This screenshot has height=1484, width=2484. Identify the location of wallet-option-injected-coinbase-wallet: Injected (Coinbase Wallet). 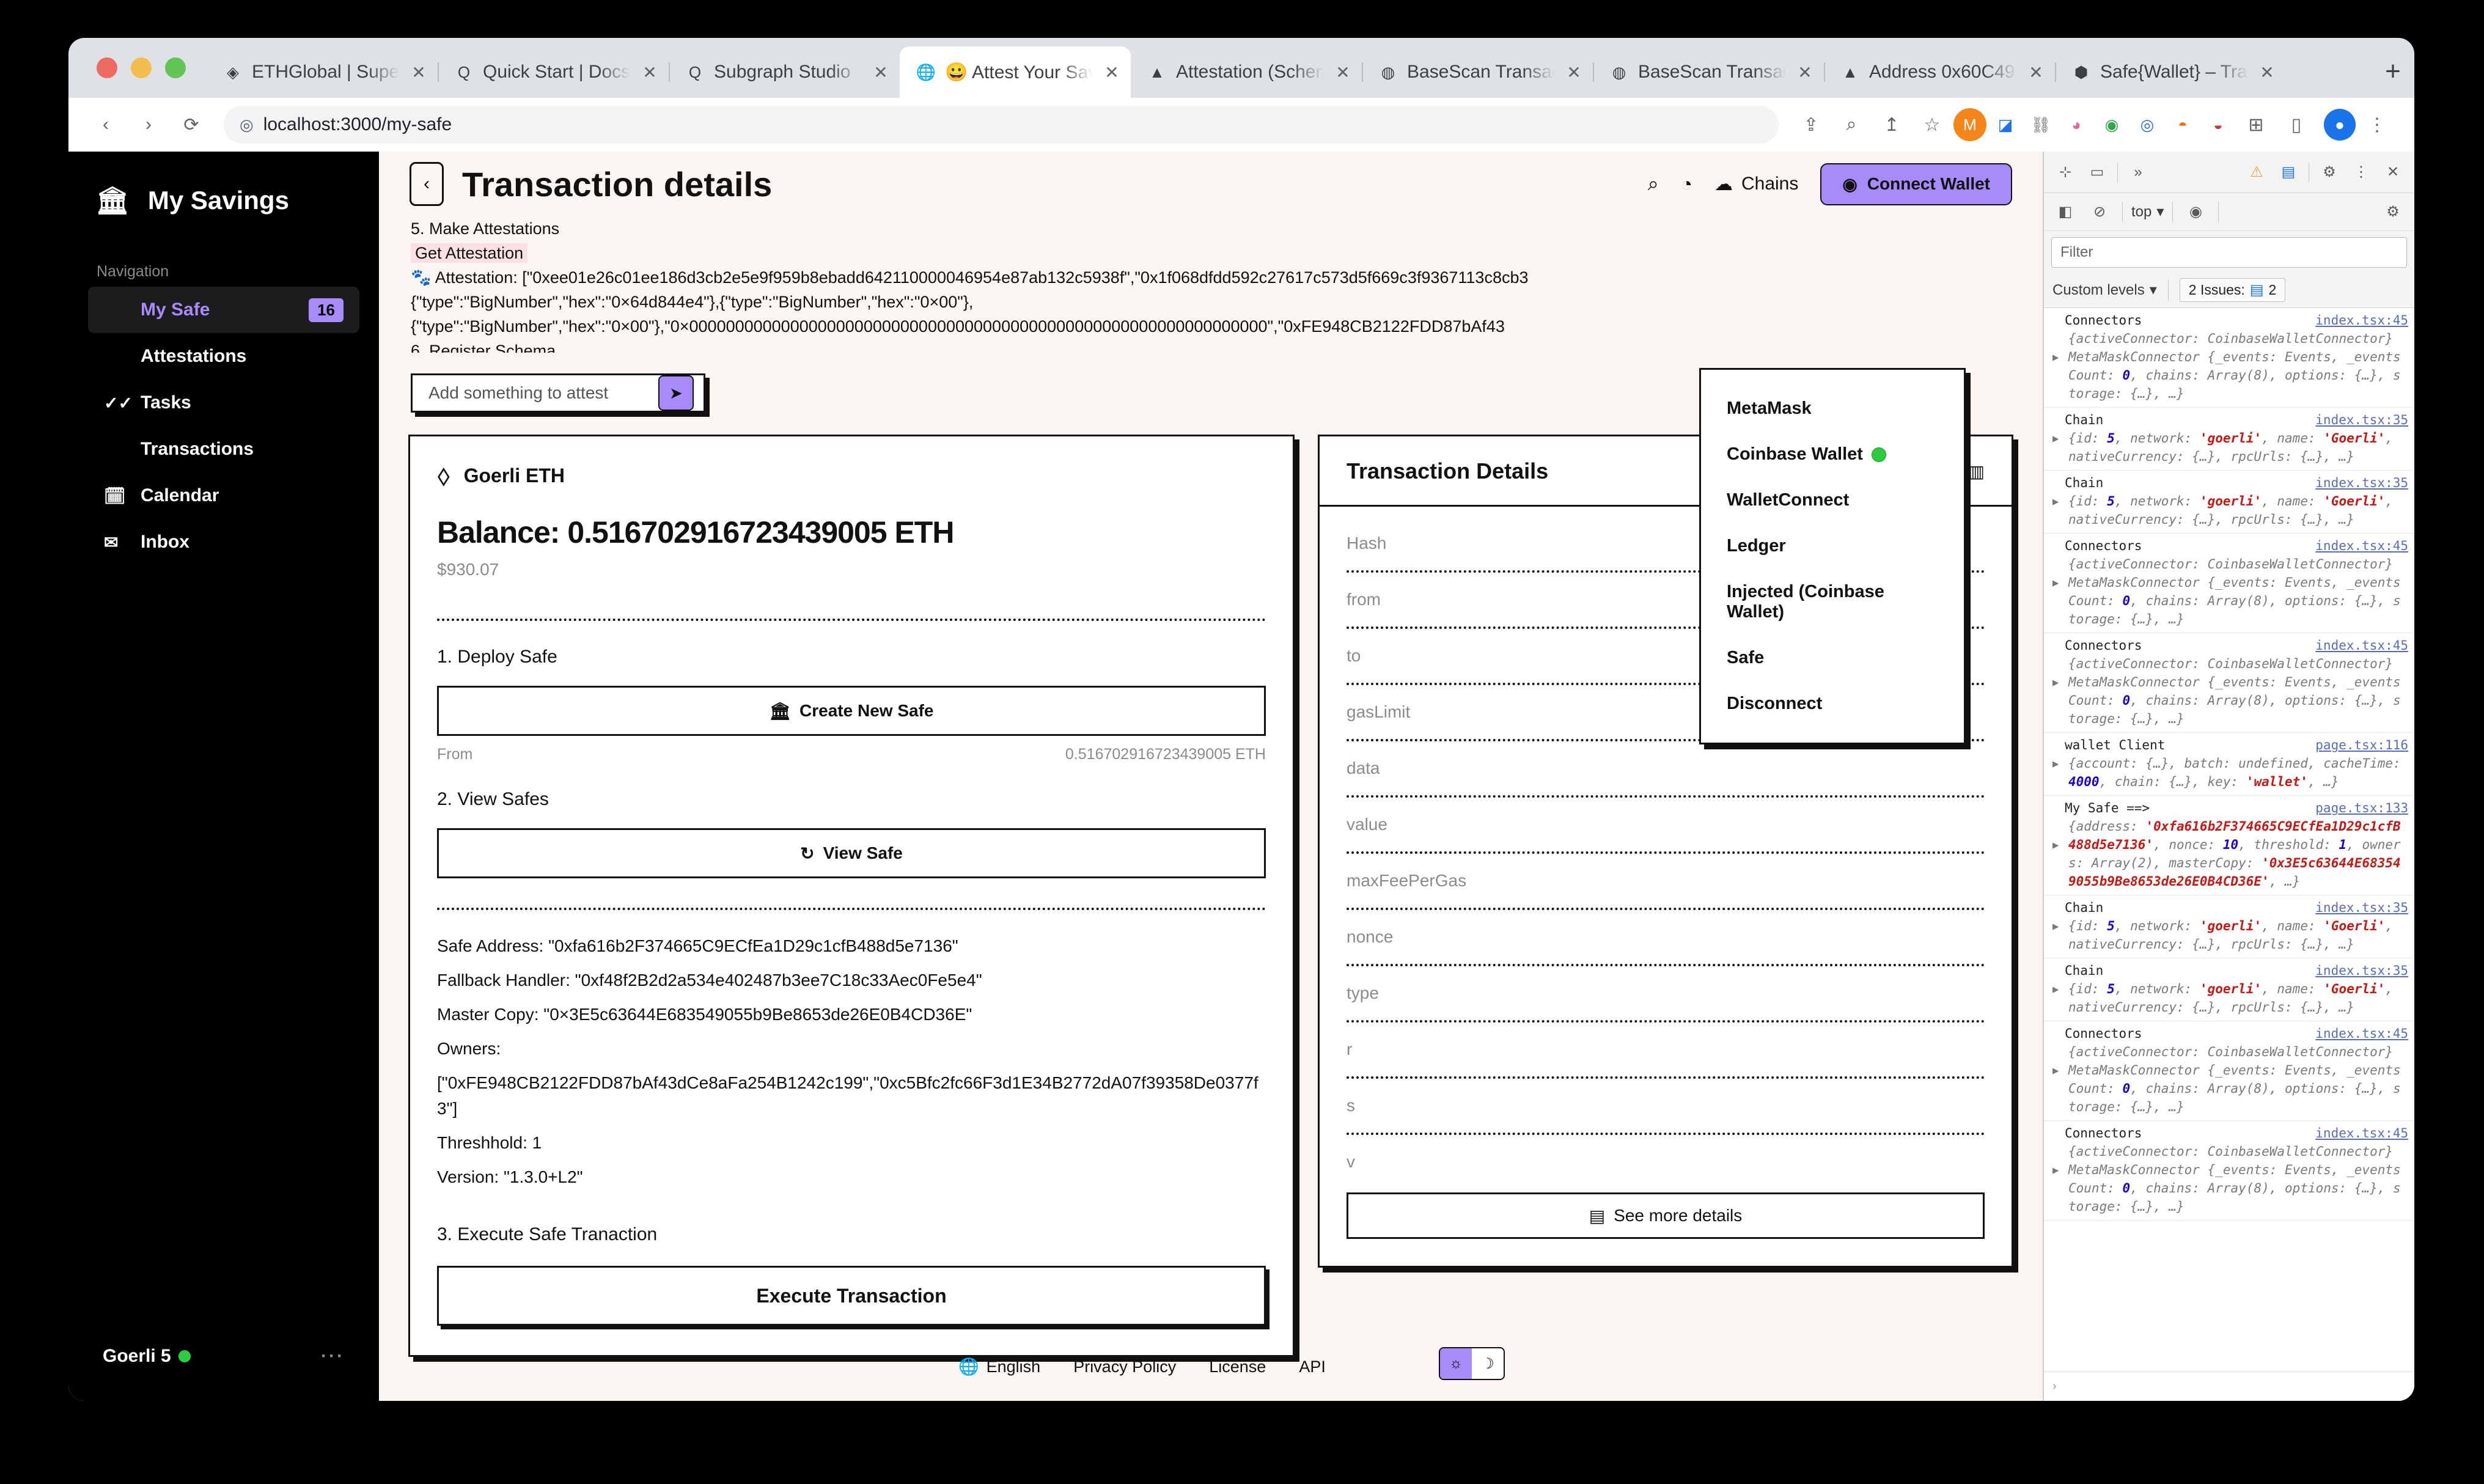
(1832, 602).